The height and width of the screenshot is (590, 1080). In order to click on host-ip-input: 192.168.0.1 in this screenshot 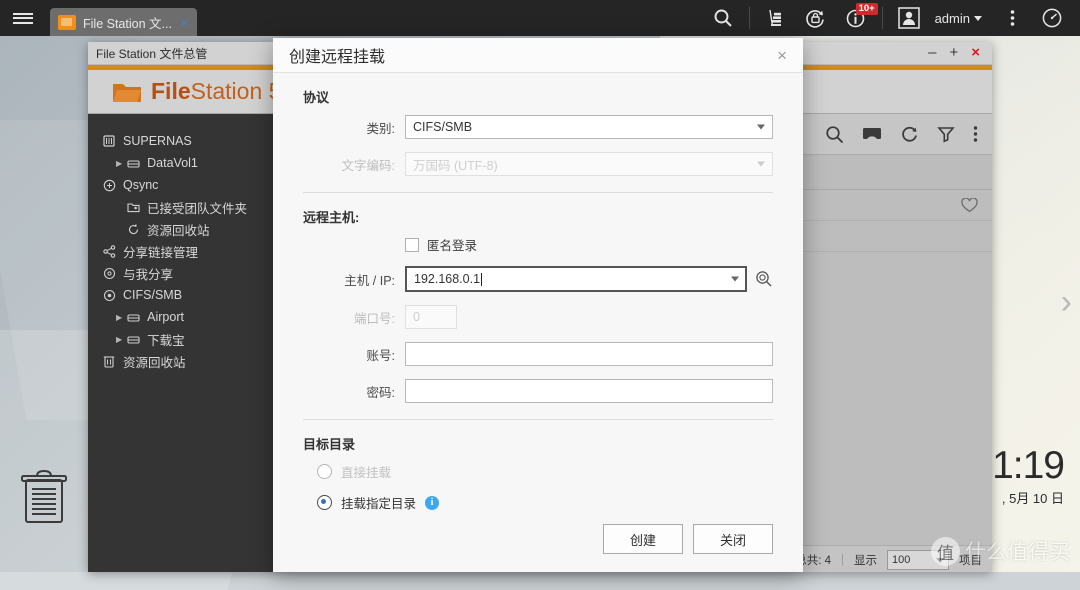, I will do `click(576, 279)`.